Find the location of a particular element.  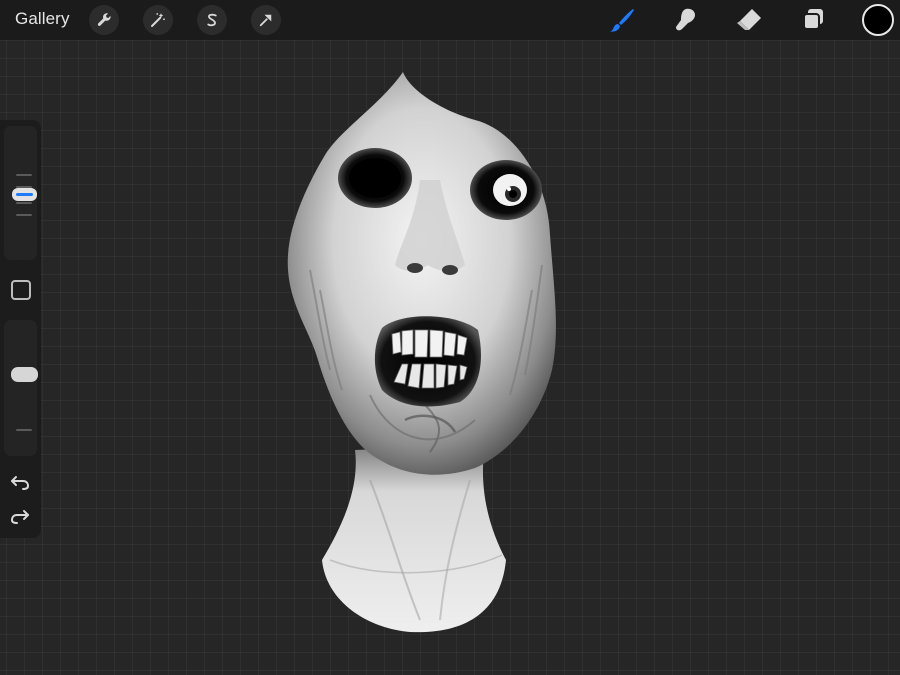

gallery-button: Gallery is located at coordinates (42, 19).